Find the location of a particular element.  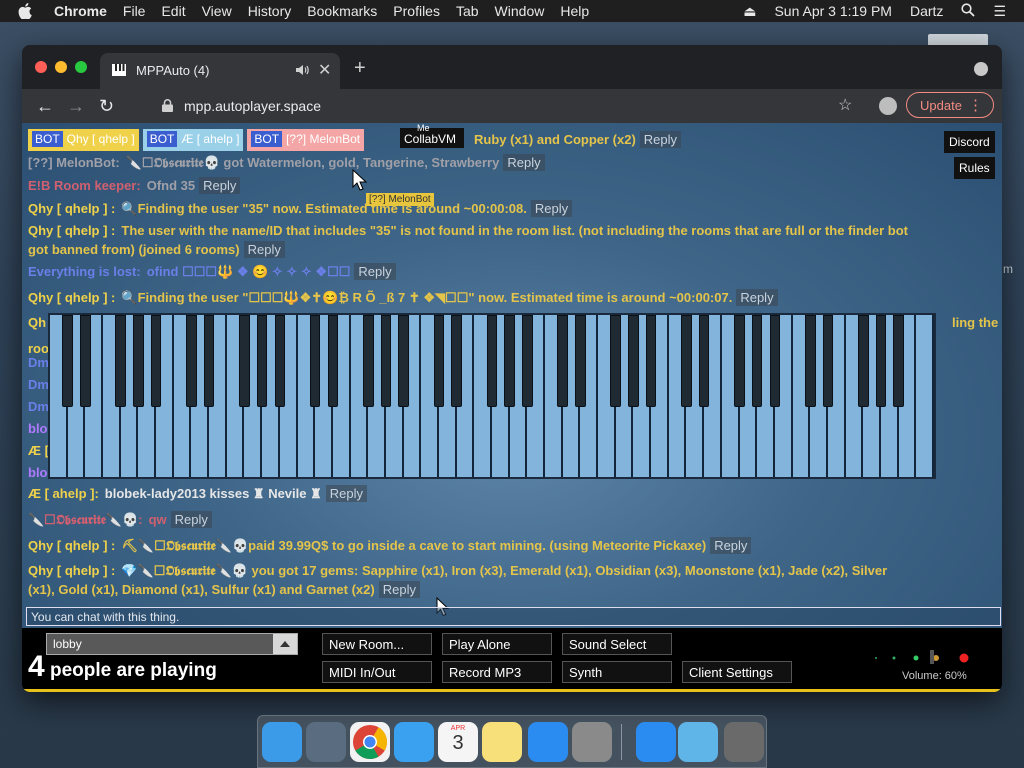

participant-tag-melonbot: BOT [??] MelonBot is located at coordinates (306, 140).